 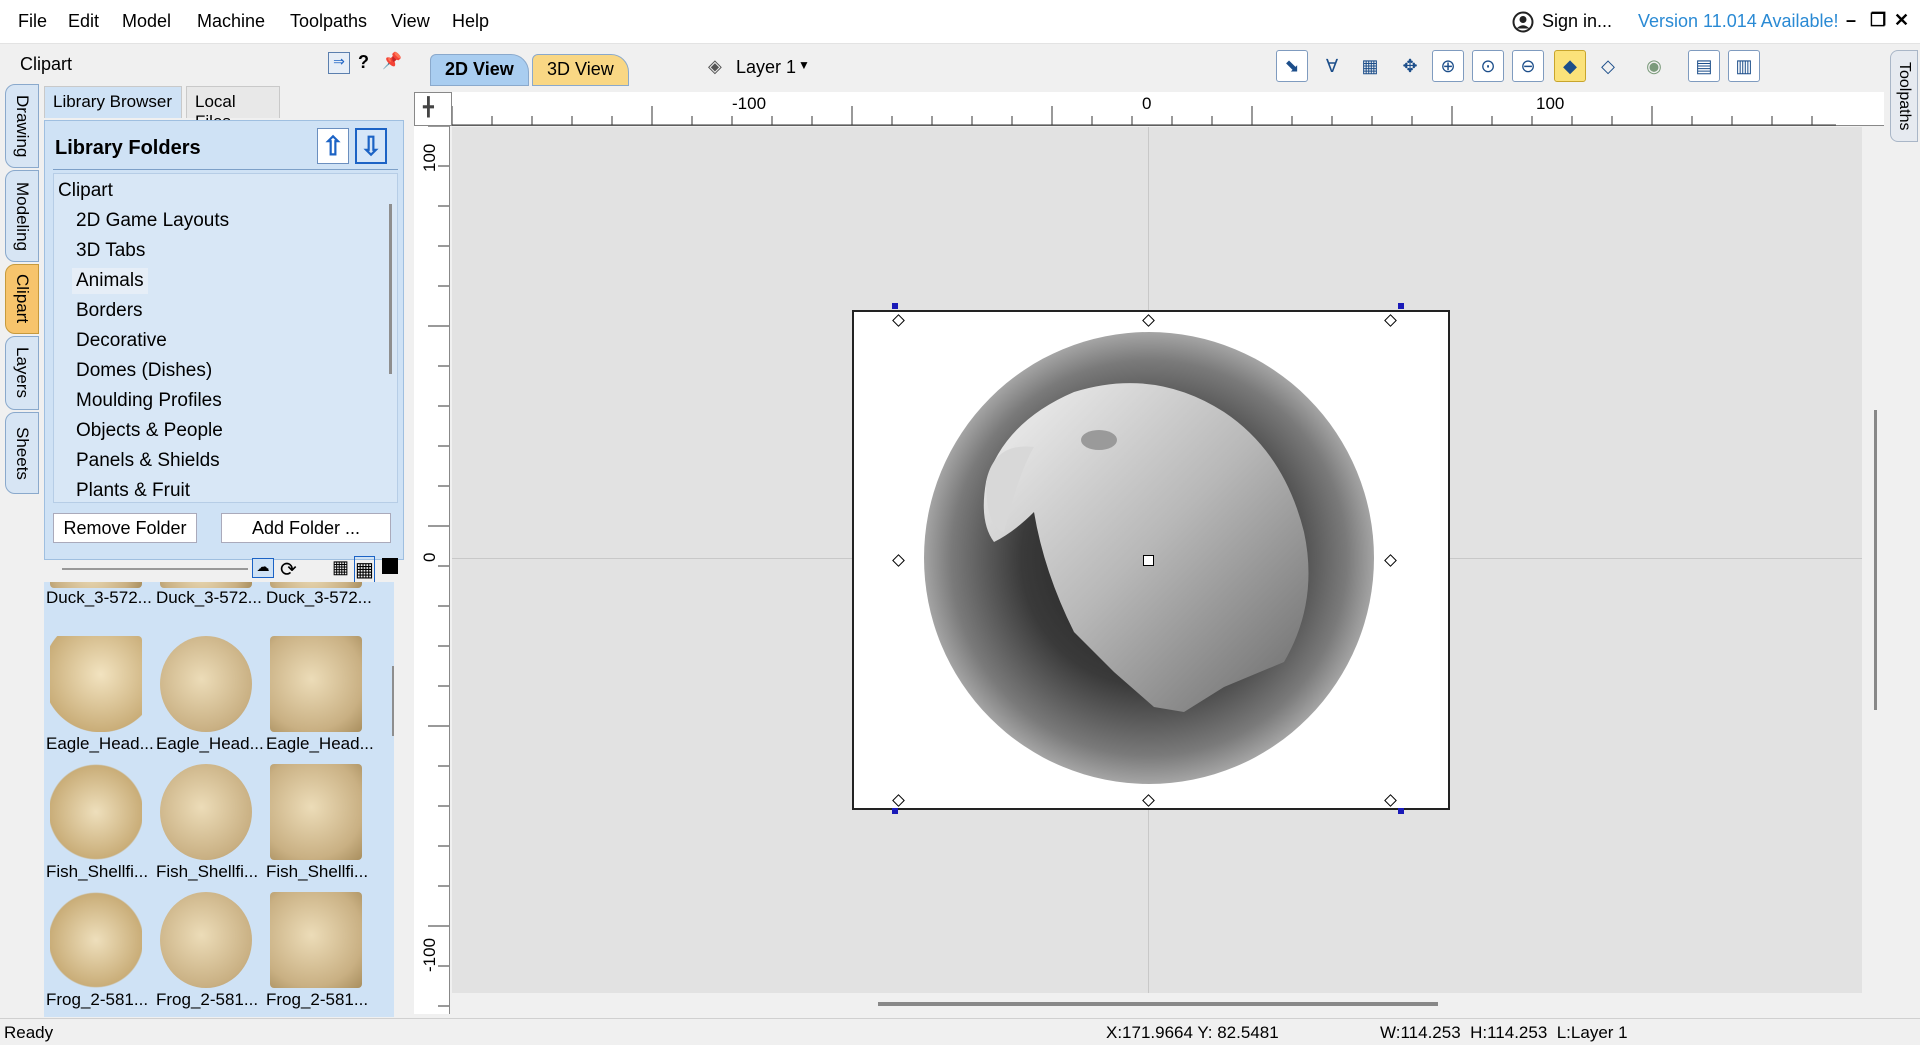 I want to click on user-icon, so click(x=1523, y=22).